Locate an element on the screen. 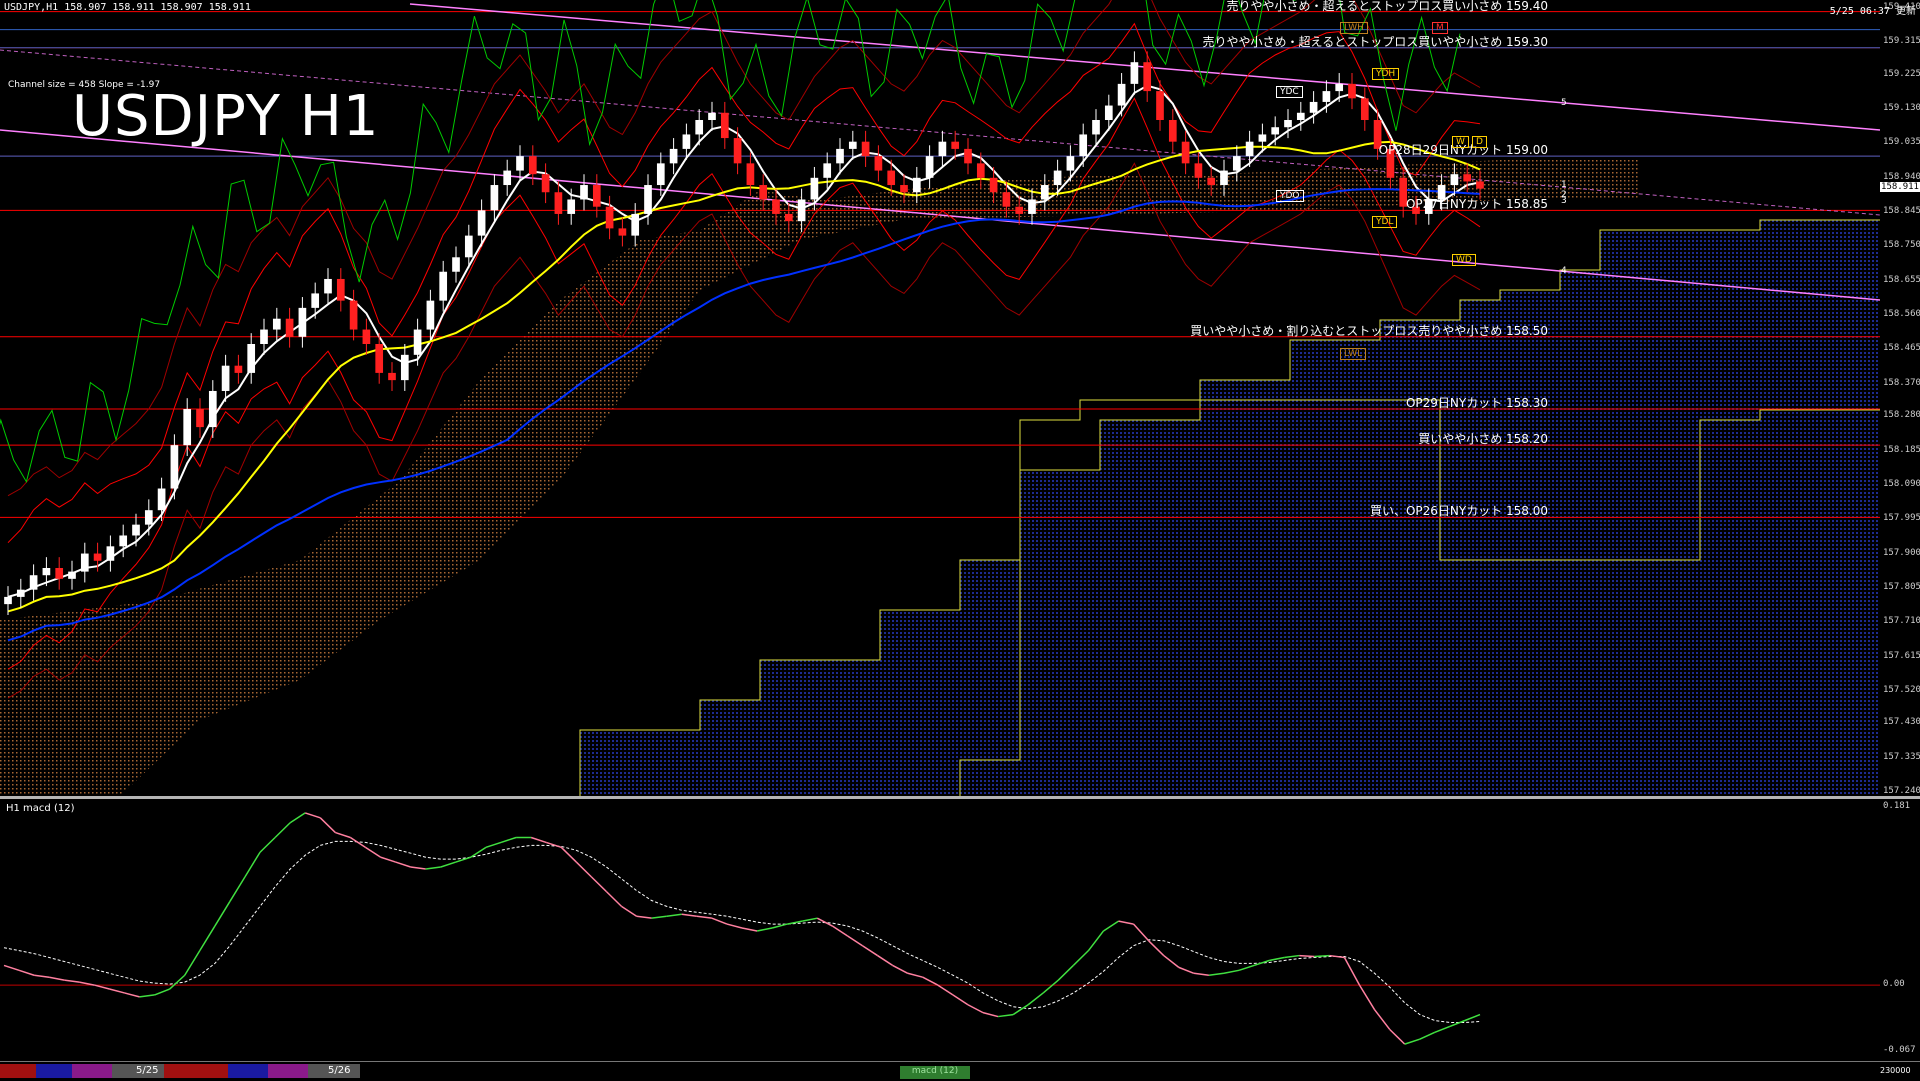 This screenshot has height=1081, width=1920. price-tick: 158.370 is located at coordinates (1901, 382).